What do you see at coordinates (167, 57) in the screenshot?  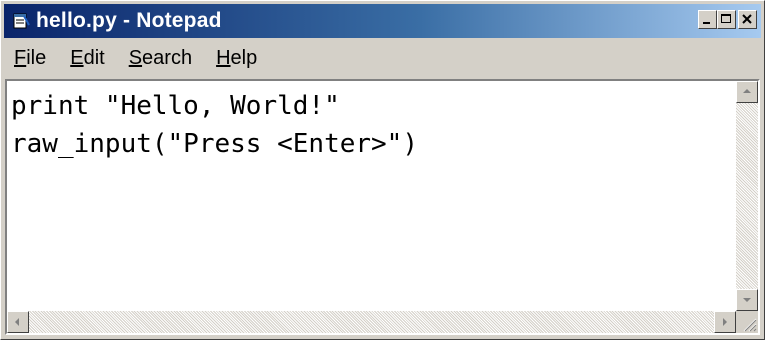 I see `menu-search-label: earch` at bounding box center [167, 57].